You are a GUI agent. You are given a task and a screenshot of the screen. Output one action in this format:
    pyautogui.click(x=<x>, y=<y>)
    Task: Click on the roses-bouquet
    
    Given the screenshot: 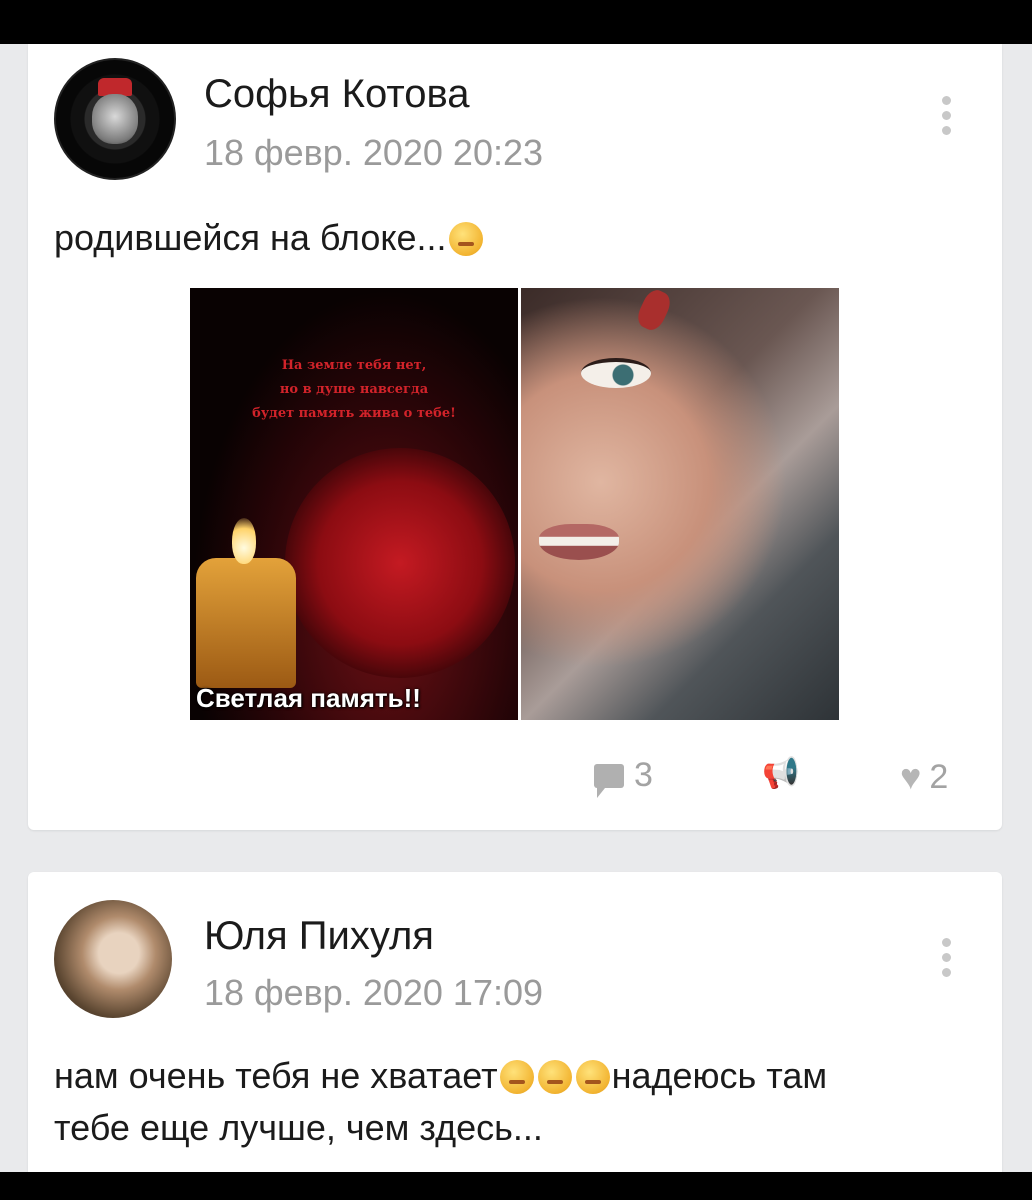 What is the action you would take?
    pyautogui.click(x=400, y=563)
    